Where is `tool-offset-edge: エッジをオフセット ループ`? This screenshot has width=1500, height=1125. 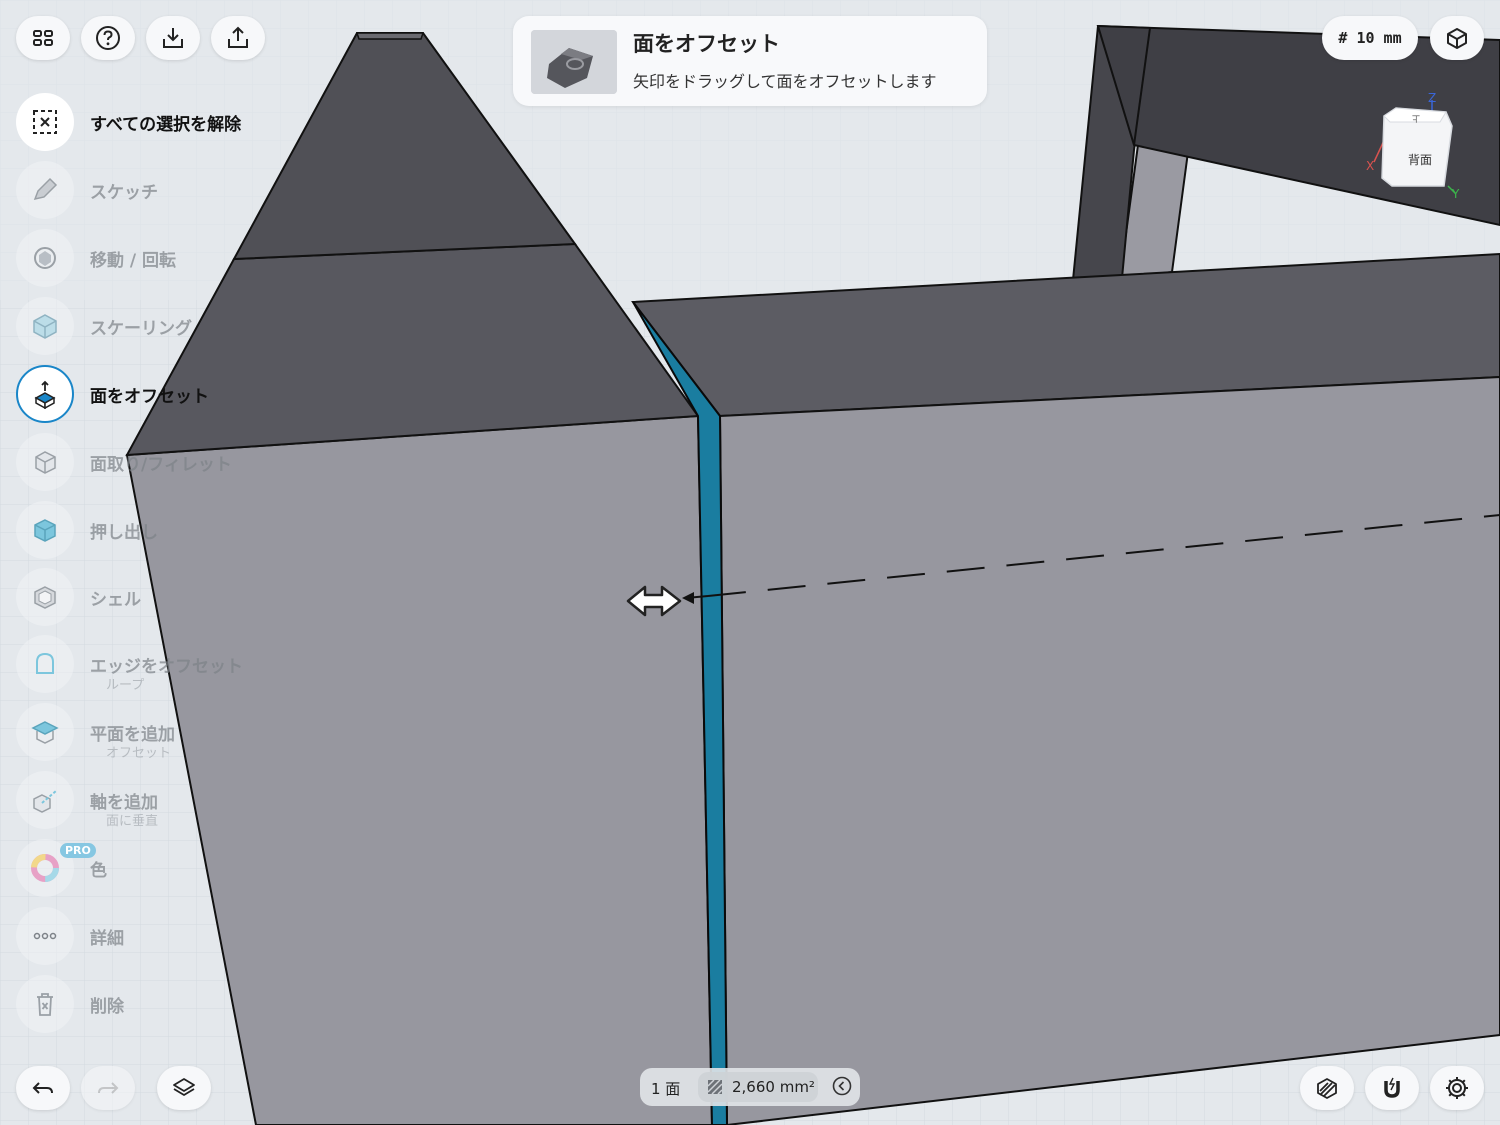
tool-offset-edge: エッジをオフセット ループ is located at coordinates (176, 664).